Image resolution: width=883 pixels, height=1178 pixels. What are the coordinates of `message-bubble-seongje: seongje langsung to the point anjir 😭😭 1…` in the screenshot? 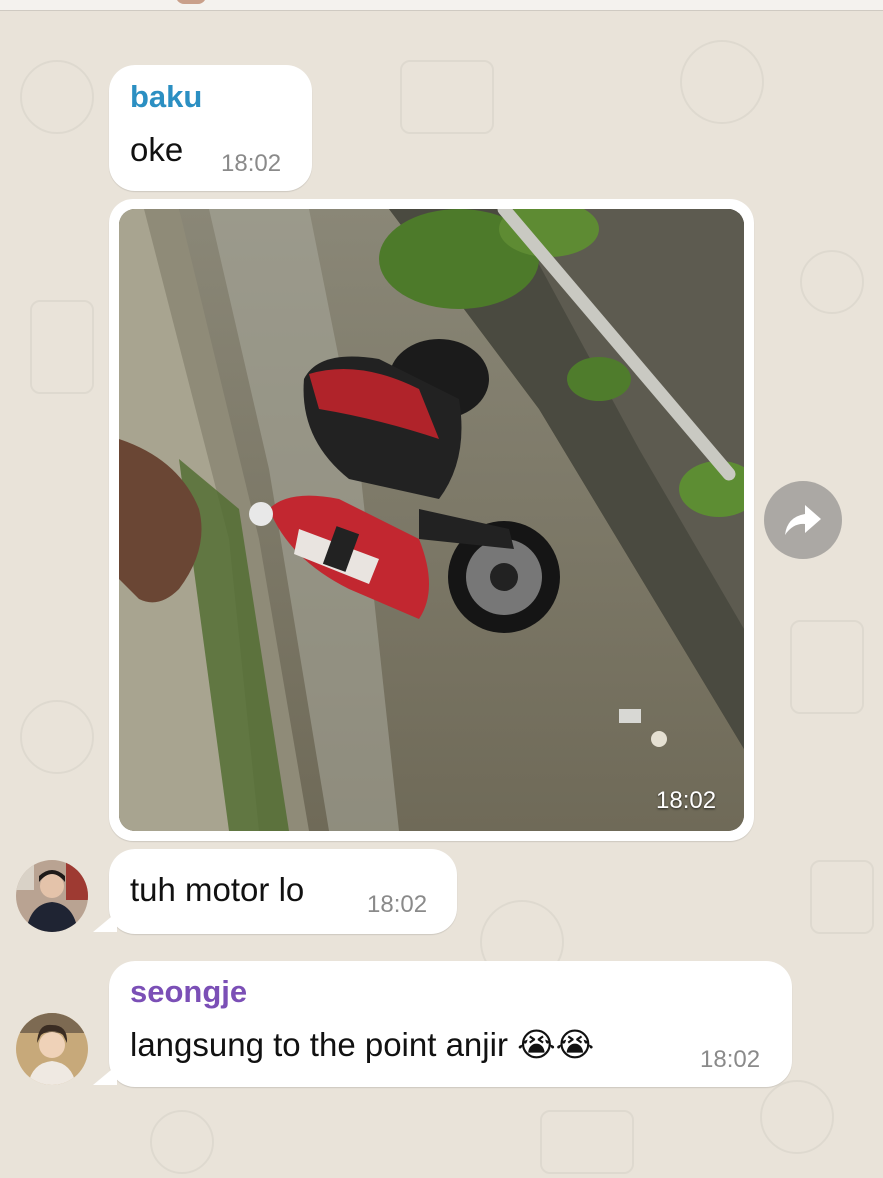 It's located at (450, 1024).